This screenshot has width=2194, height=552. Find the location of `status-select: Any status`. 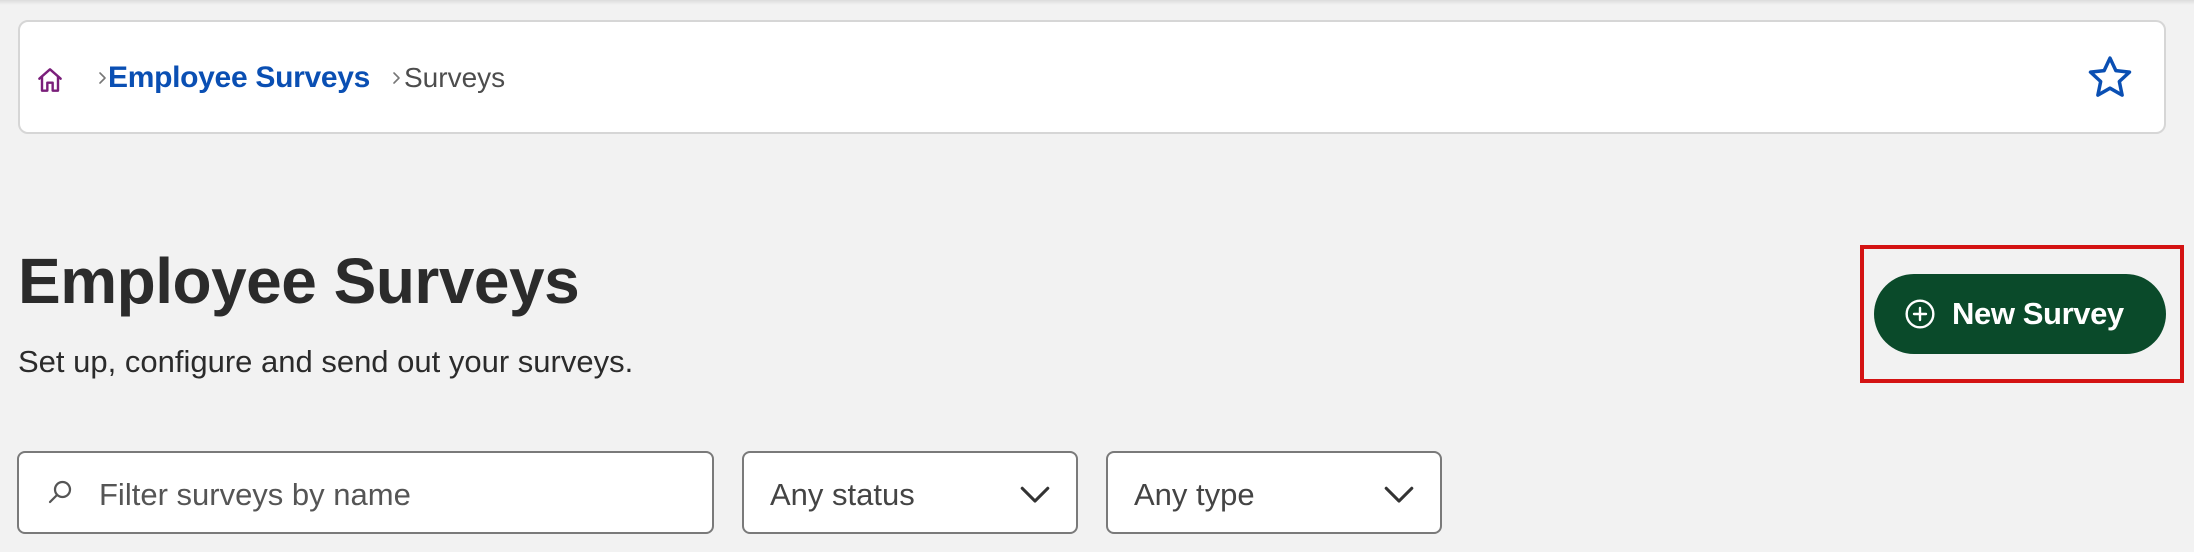

status-select: Any status is located at coordinates (910, 492).